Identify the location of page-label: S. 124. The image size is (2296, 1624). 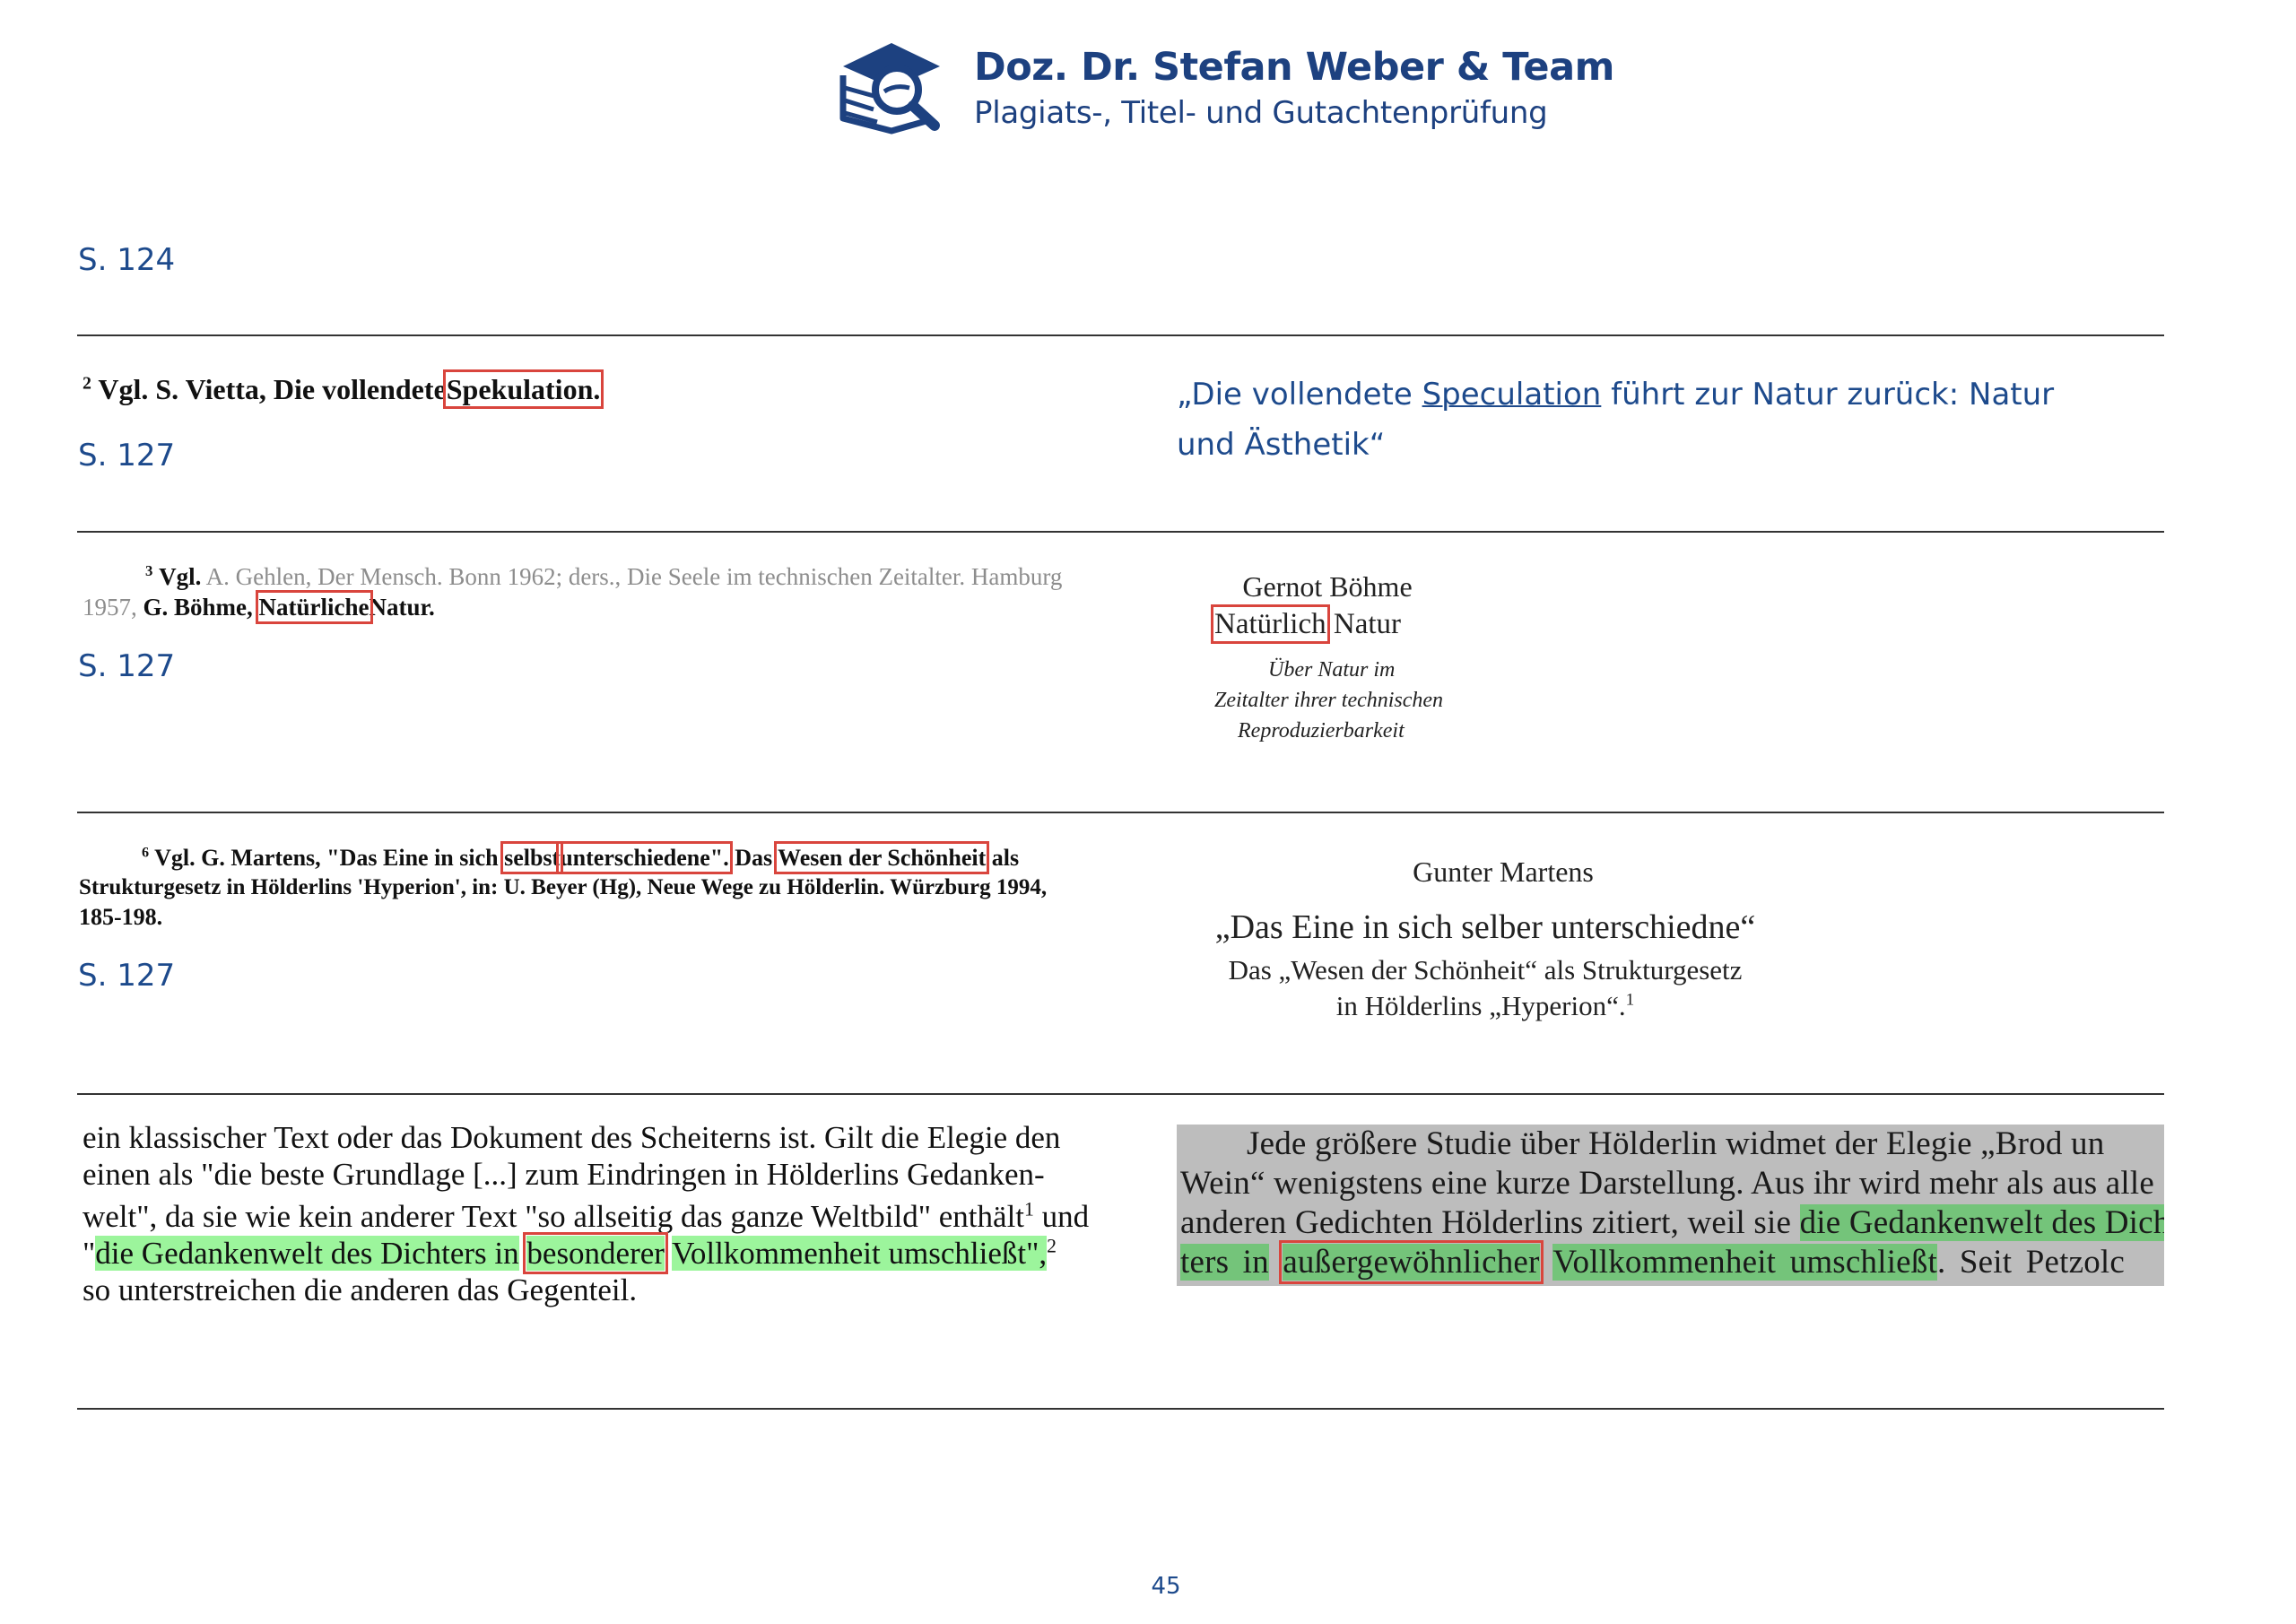
(127, 260).